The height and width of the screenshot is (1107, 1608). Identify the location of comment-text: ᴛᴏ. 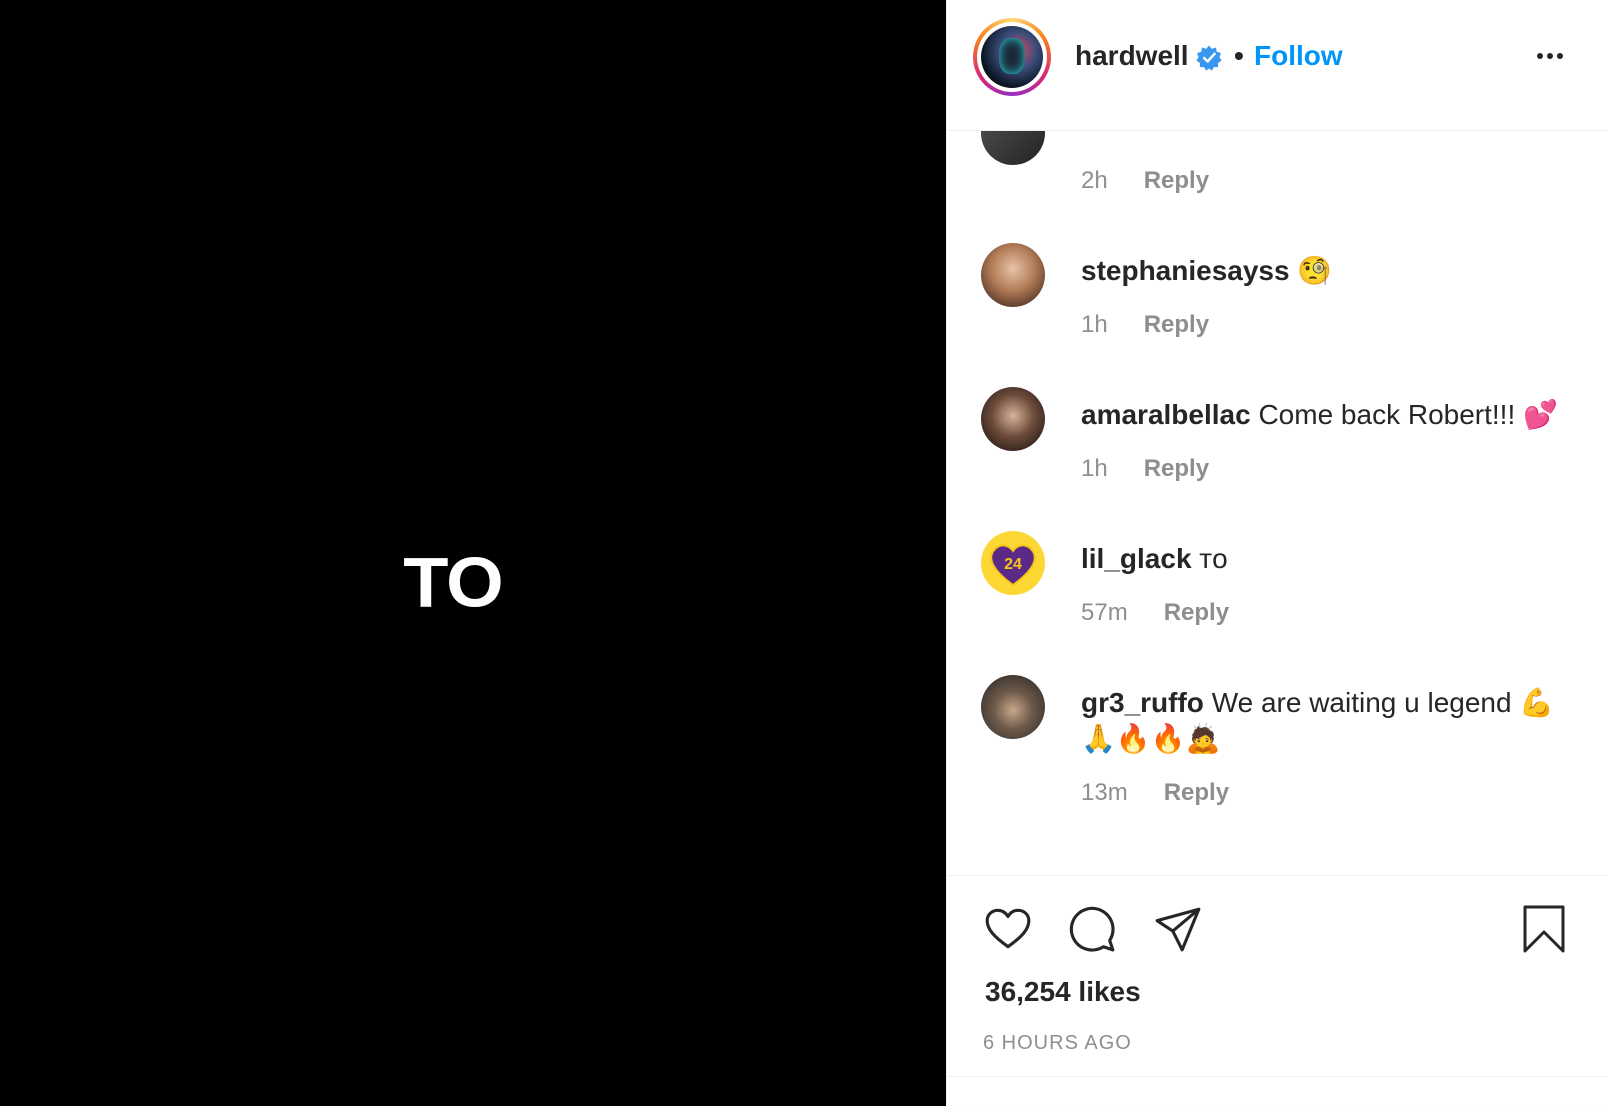
(1213, 558).